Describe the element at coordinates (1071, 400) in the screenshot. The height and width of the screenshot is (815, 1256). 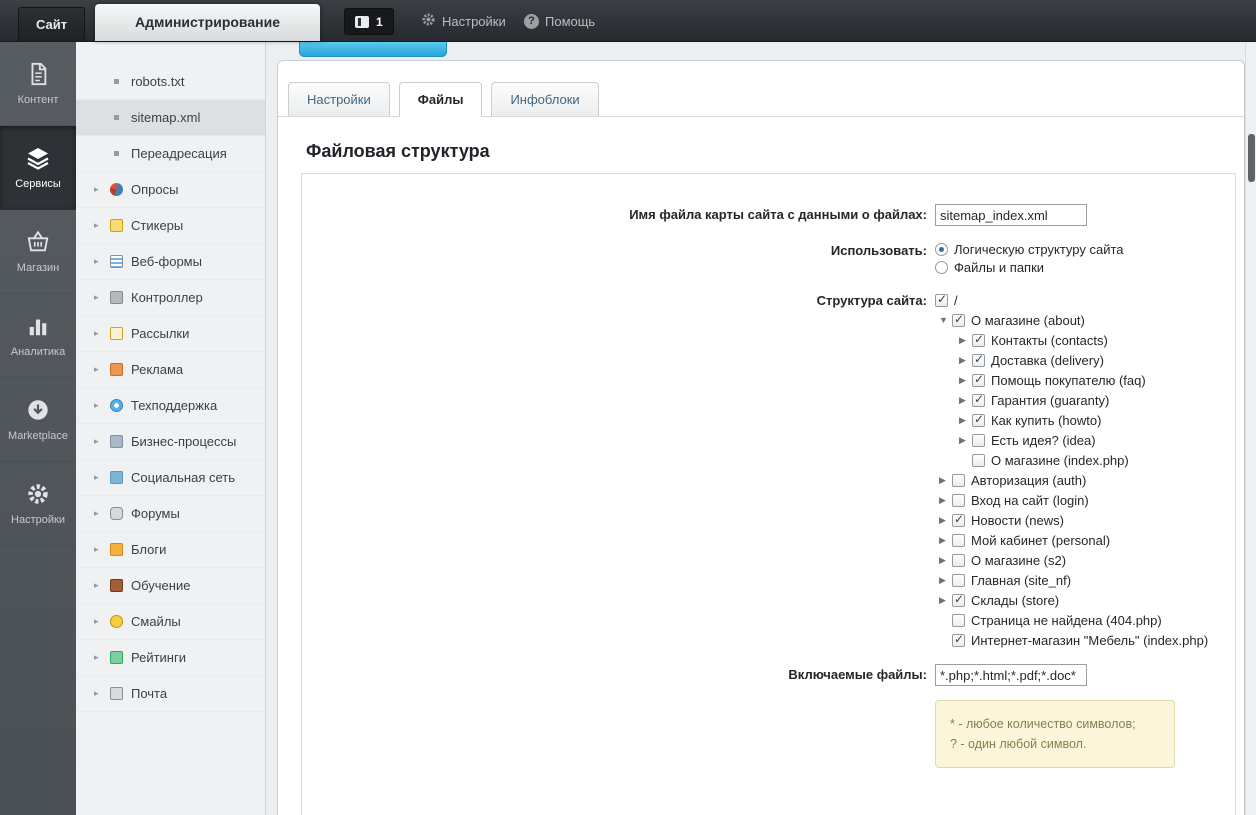
I see `tree-node: ▶Гарантия (guaranty)` at that location.